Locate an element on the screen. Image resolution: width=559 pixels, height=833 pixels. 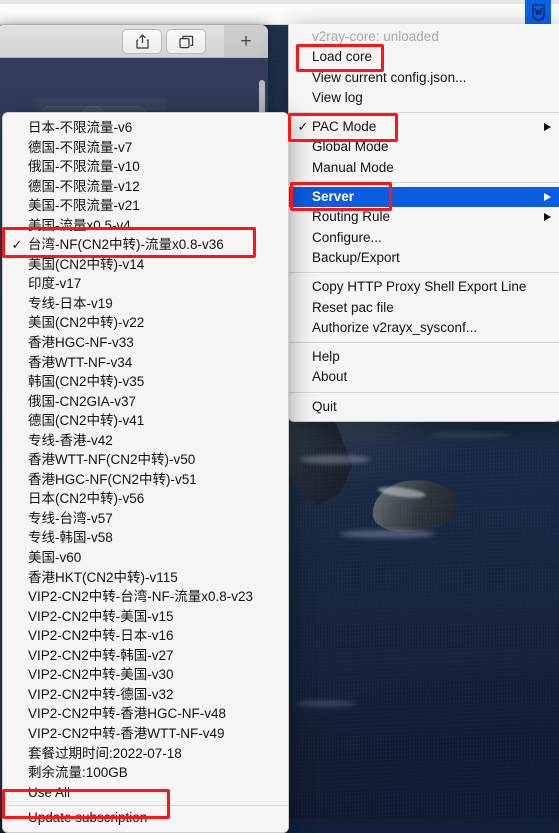
server-list-item: VIP2-CN2中转-台湾-NF-流量x0.8-v23 is located at coordinates (145, 597).